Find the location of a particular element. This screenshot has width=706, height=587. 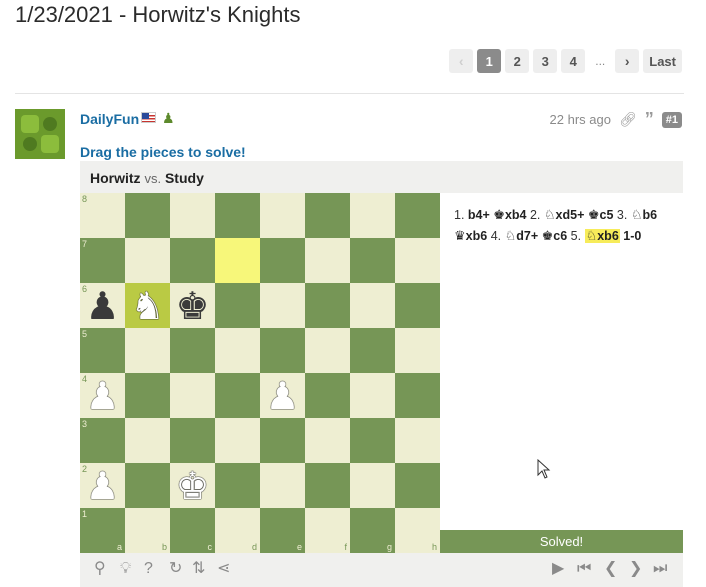

square-f7 is located at coordinates (327, 260).